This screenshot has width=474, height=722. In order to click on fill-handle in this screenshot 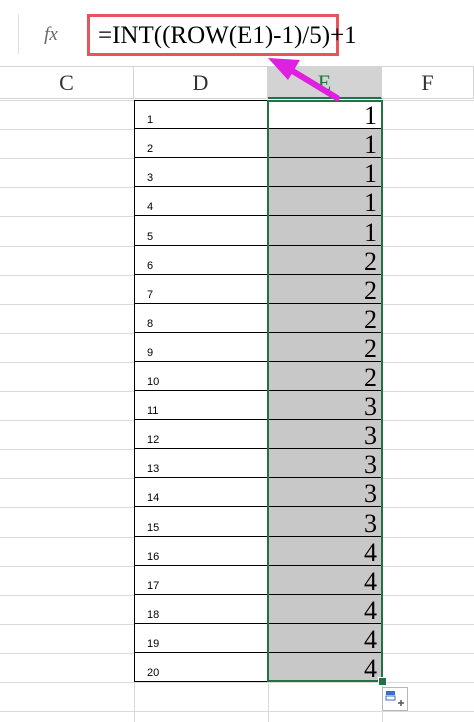, I will do `click(382, 681)`.